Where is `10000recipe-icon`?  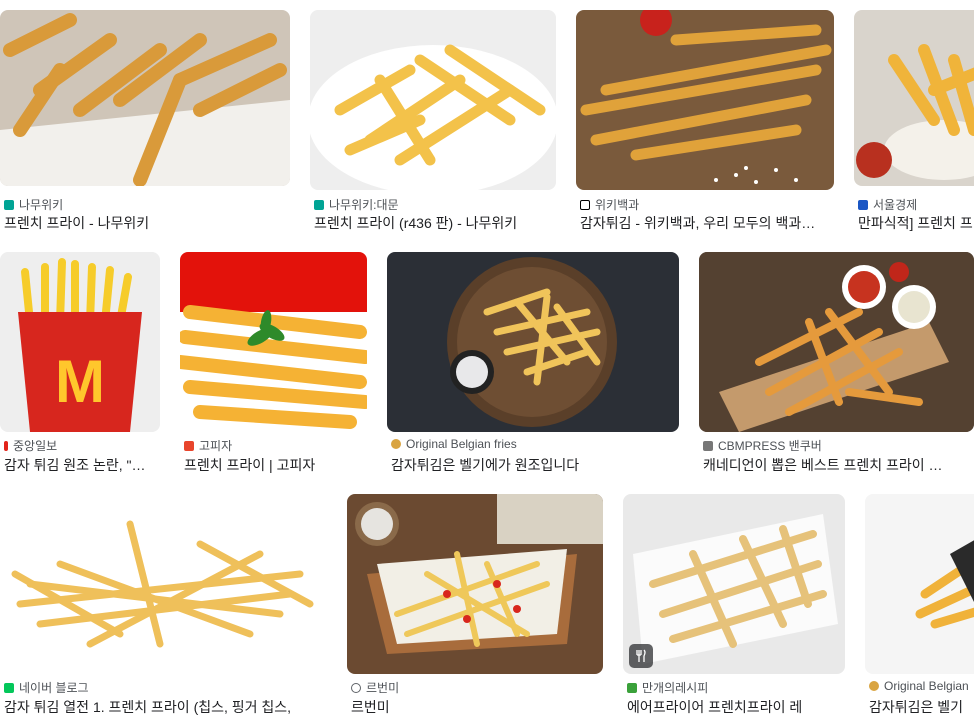
10000recipe-icon is located at coordinates (632, 687).